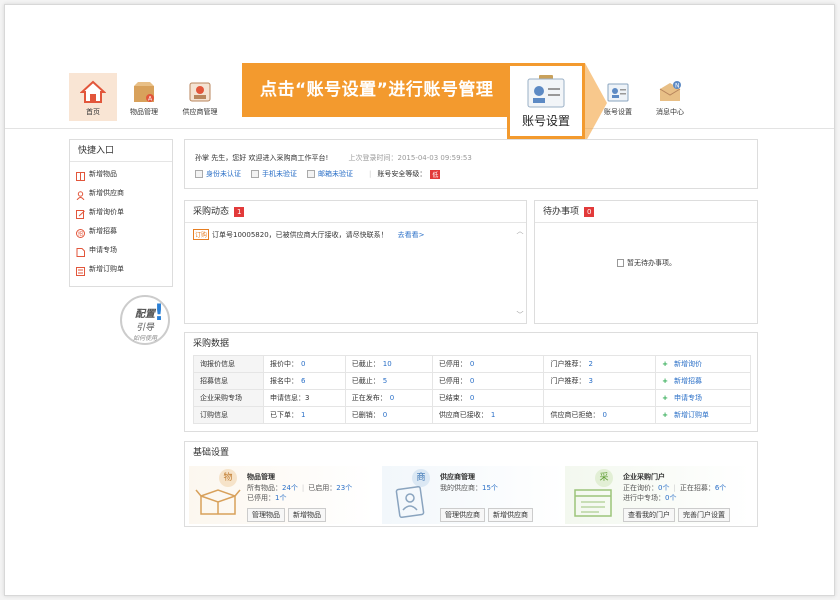 This screenshot has height=600, width=840. Describe the element at coordinates (703, 398) in the screenshot. I see `row-action: + 申请专场` at that location.